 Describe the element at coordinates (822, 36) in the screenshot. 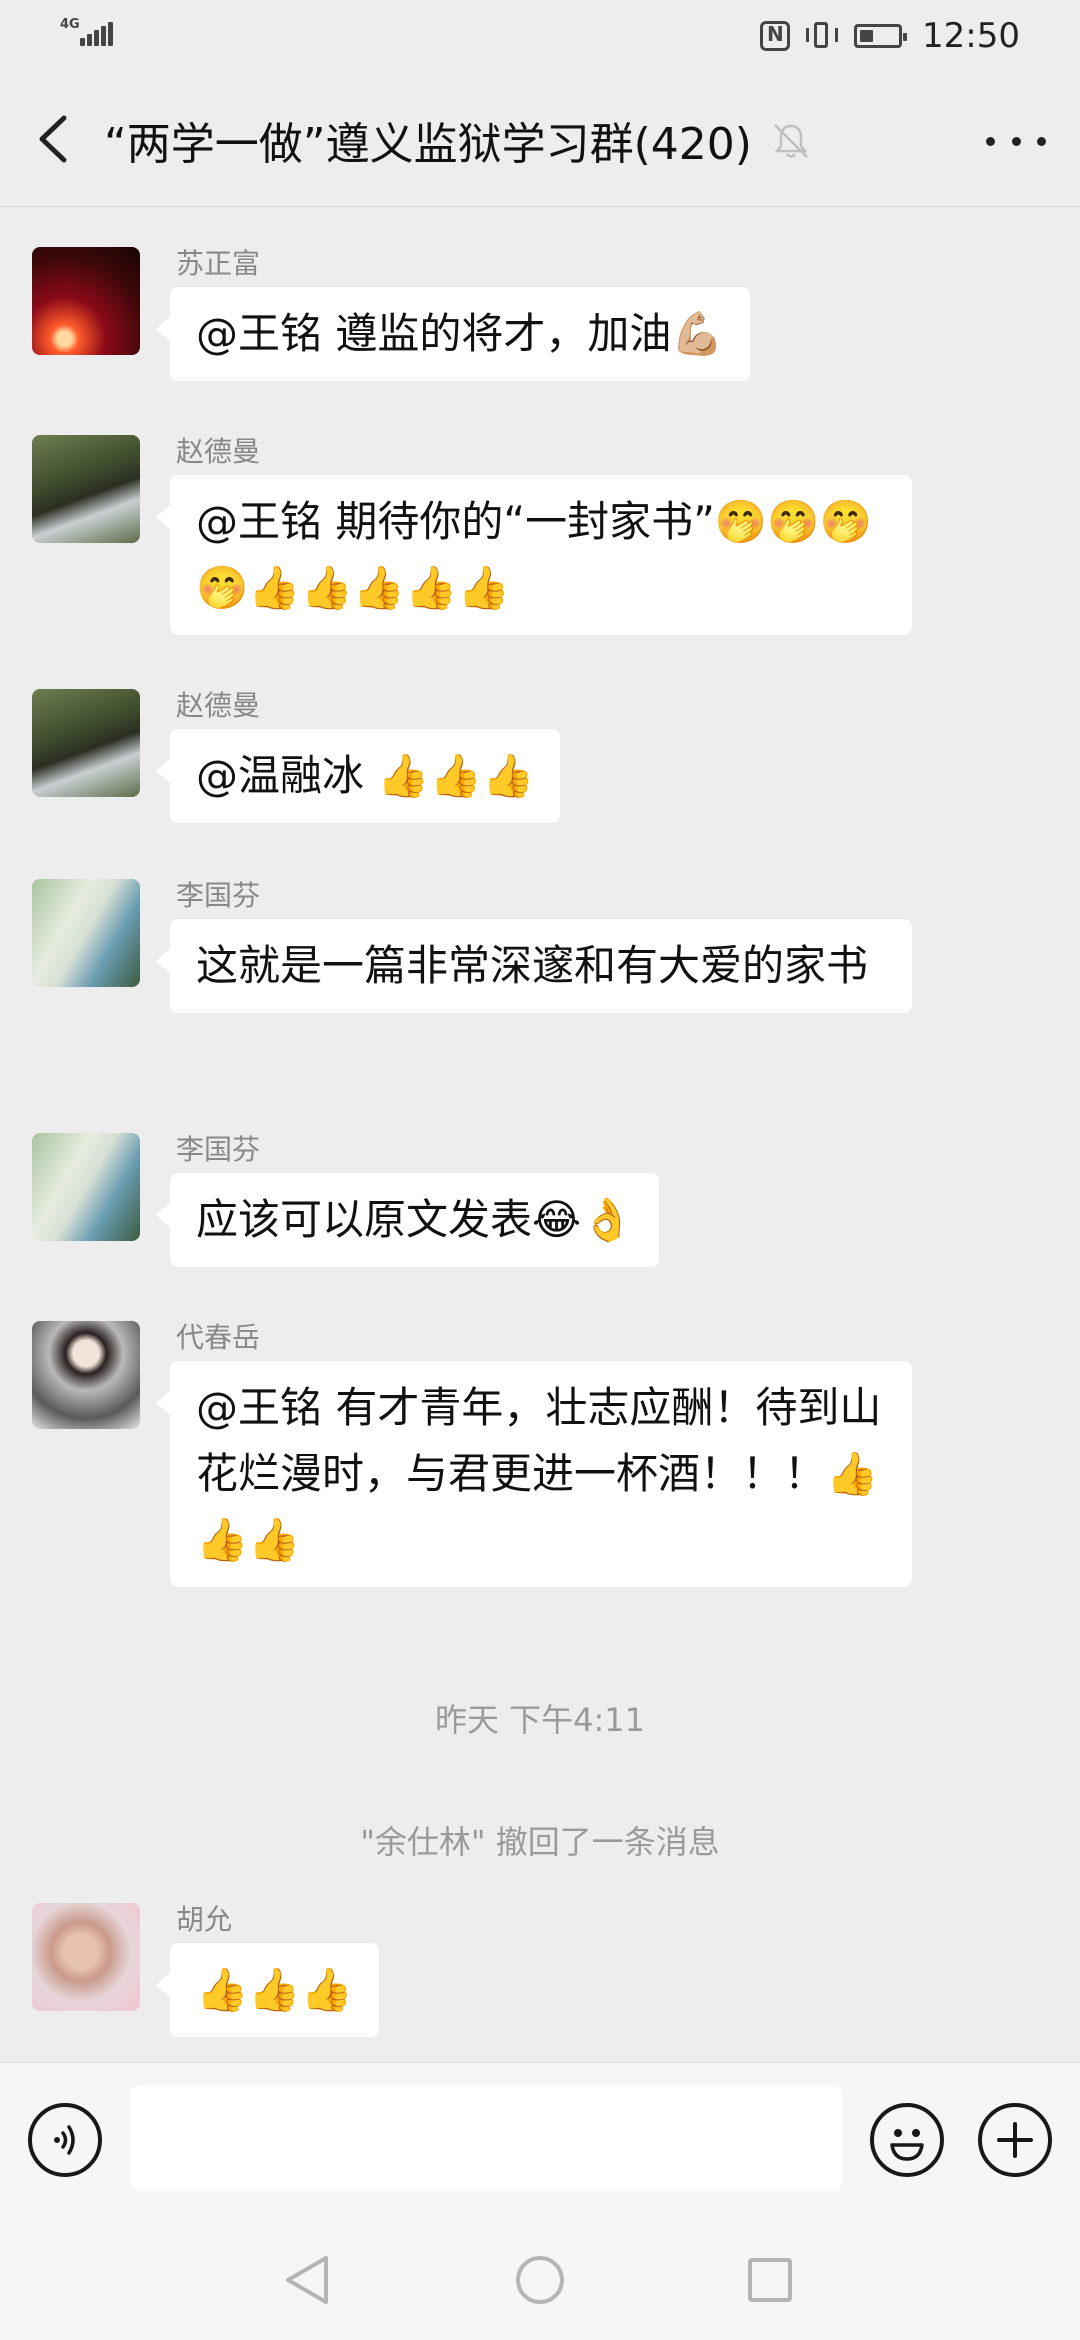

I see `vibrate-icon` at that location.